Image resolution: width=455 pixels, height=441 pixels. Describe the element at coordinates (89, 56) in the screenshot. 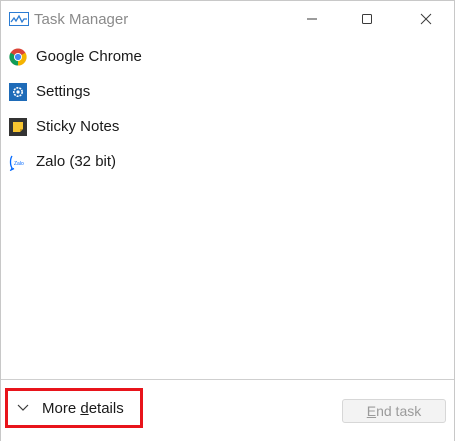

I see `process-label: Google Chrome` at that location.